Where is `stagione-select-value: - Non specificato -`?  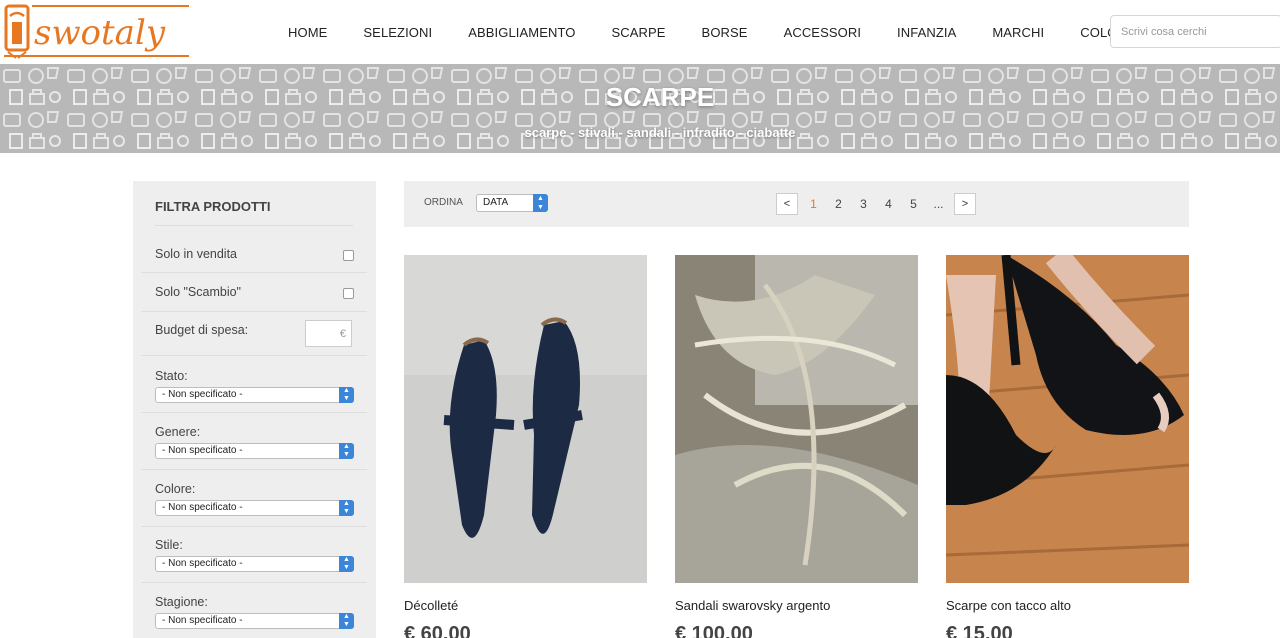
stagione-select-value: - Non specificato - is located at coordinates (202, 620).